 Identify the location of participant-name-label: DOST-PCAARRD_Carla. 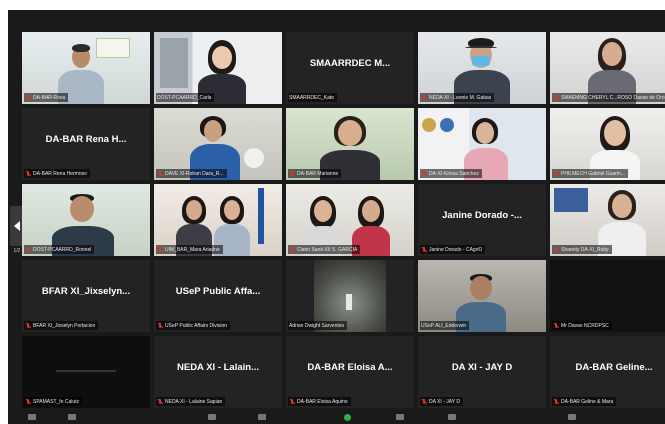
(185, 97).